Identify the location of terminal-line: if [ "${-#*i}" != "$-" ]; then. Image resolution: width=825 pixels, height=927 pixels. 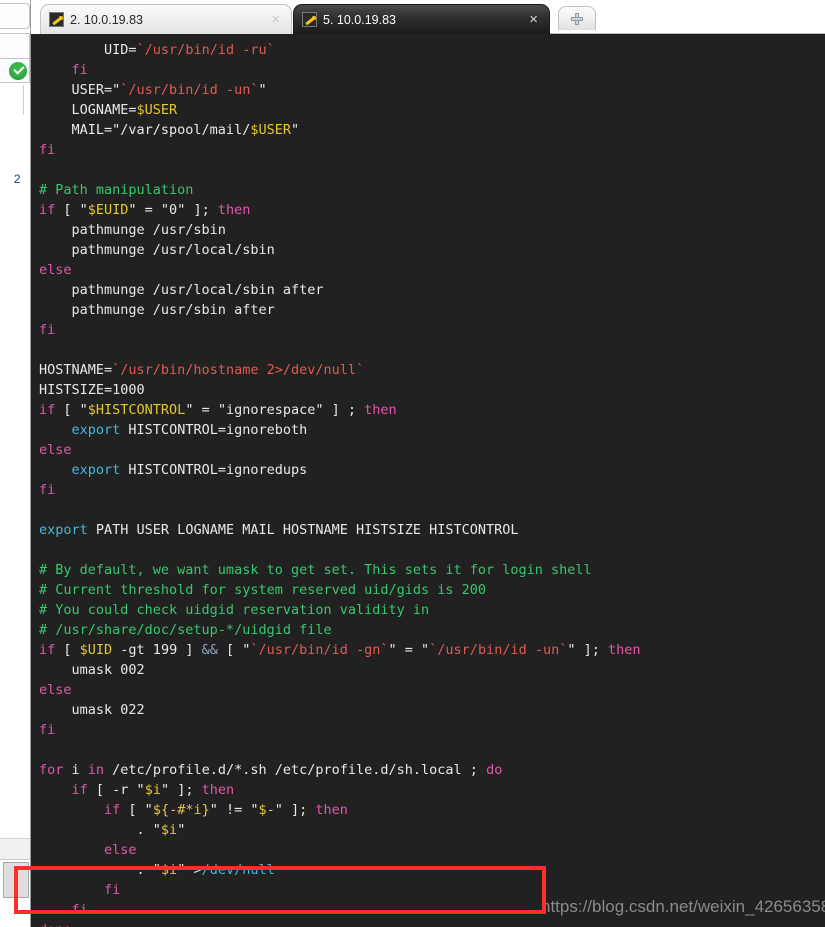
(432, 810).